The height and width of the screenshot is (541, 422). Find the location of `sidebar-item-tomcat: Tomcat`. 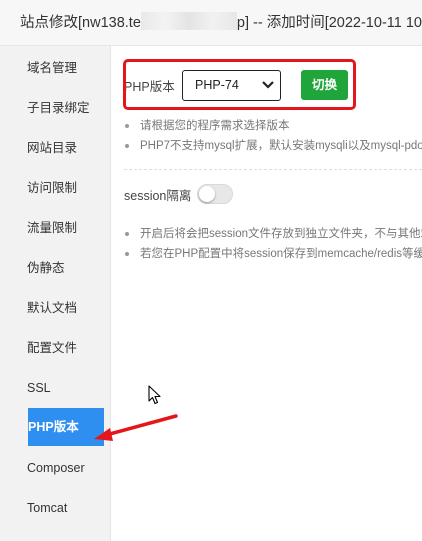

sidebar-item-tomcat: Tomcat is located at coordinates (55, 508).